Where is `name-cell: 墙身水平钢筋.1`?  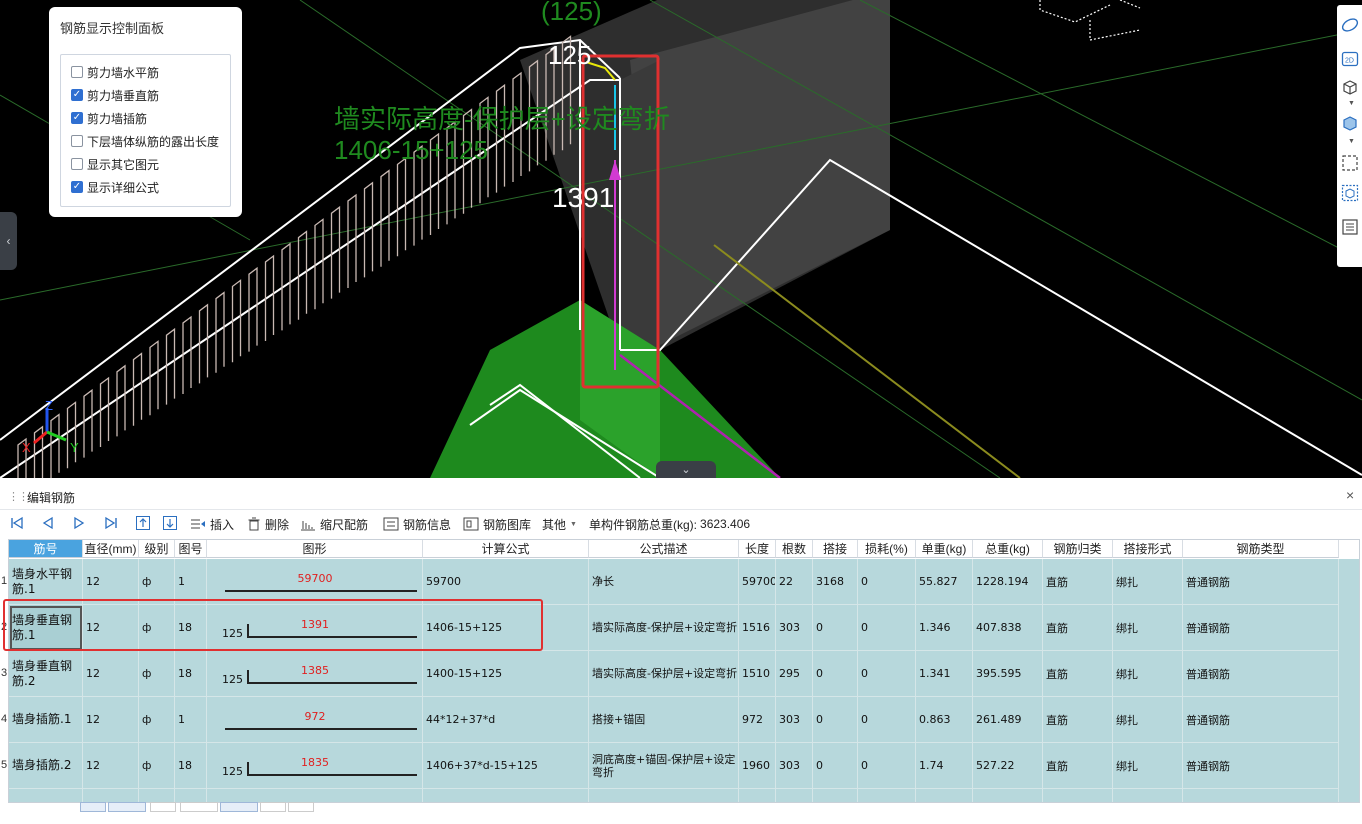 name-cell: 墙身水平钢筋.1 is located at coordinates (46, 582).